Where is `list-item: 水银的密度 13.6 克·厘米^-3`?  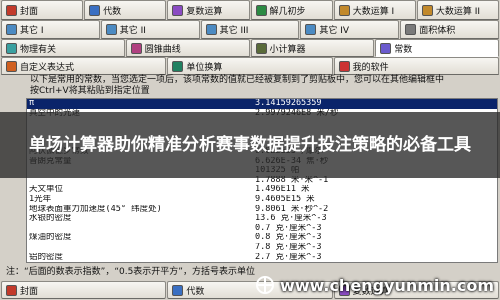 list-item: 水银的密度 13.6 克·厘米^-3 is located at coordinates (262, 219).